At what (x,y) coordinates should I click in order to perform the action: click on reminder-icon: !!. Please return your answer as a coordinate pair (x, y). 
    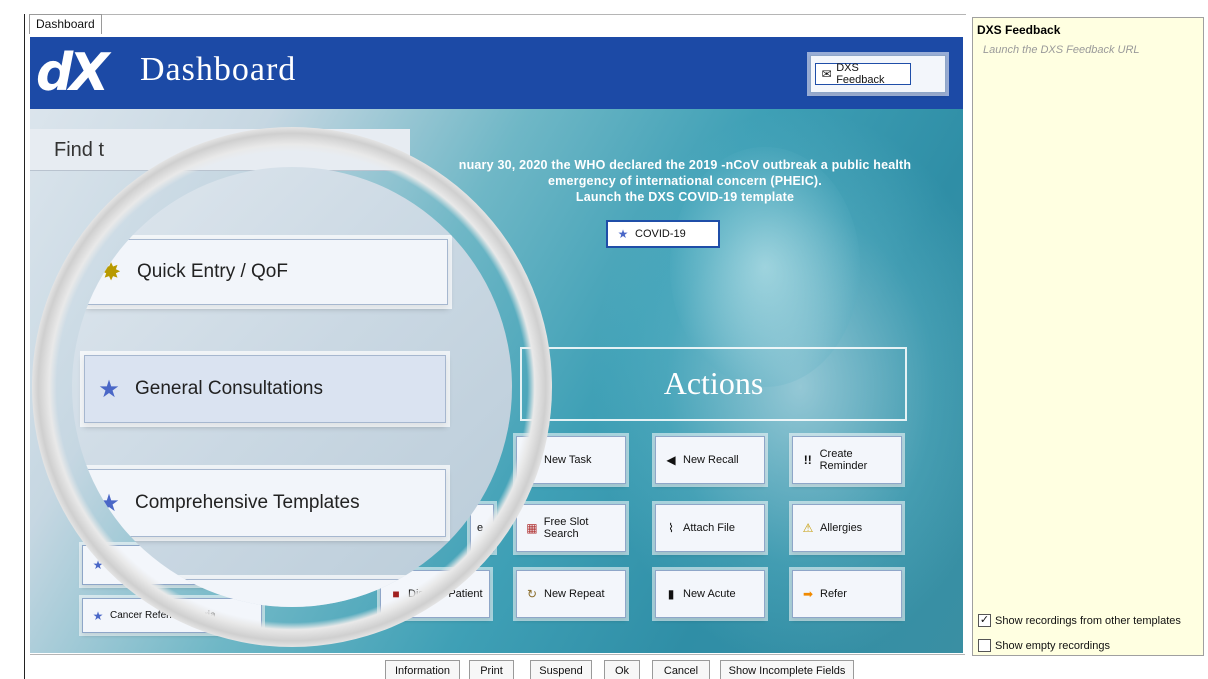
    Looking at the image, I should click on (807, 460).